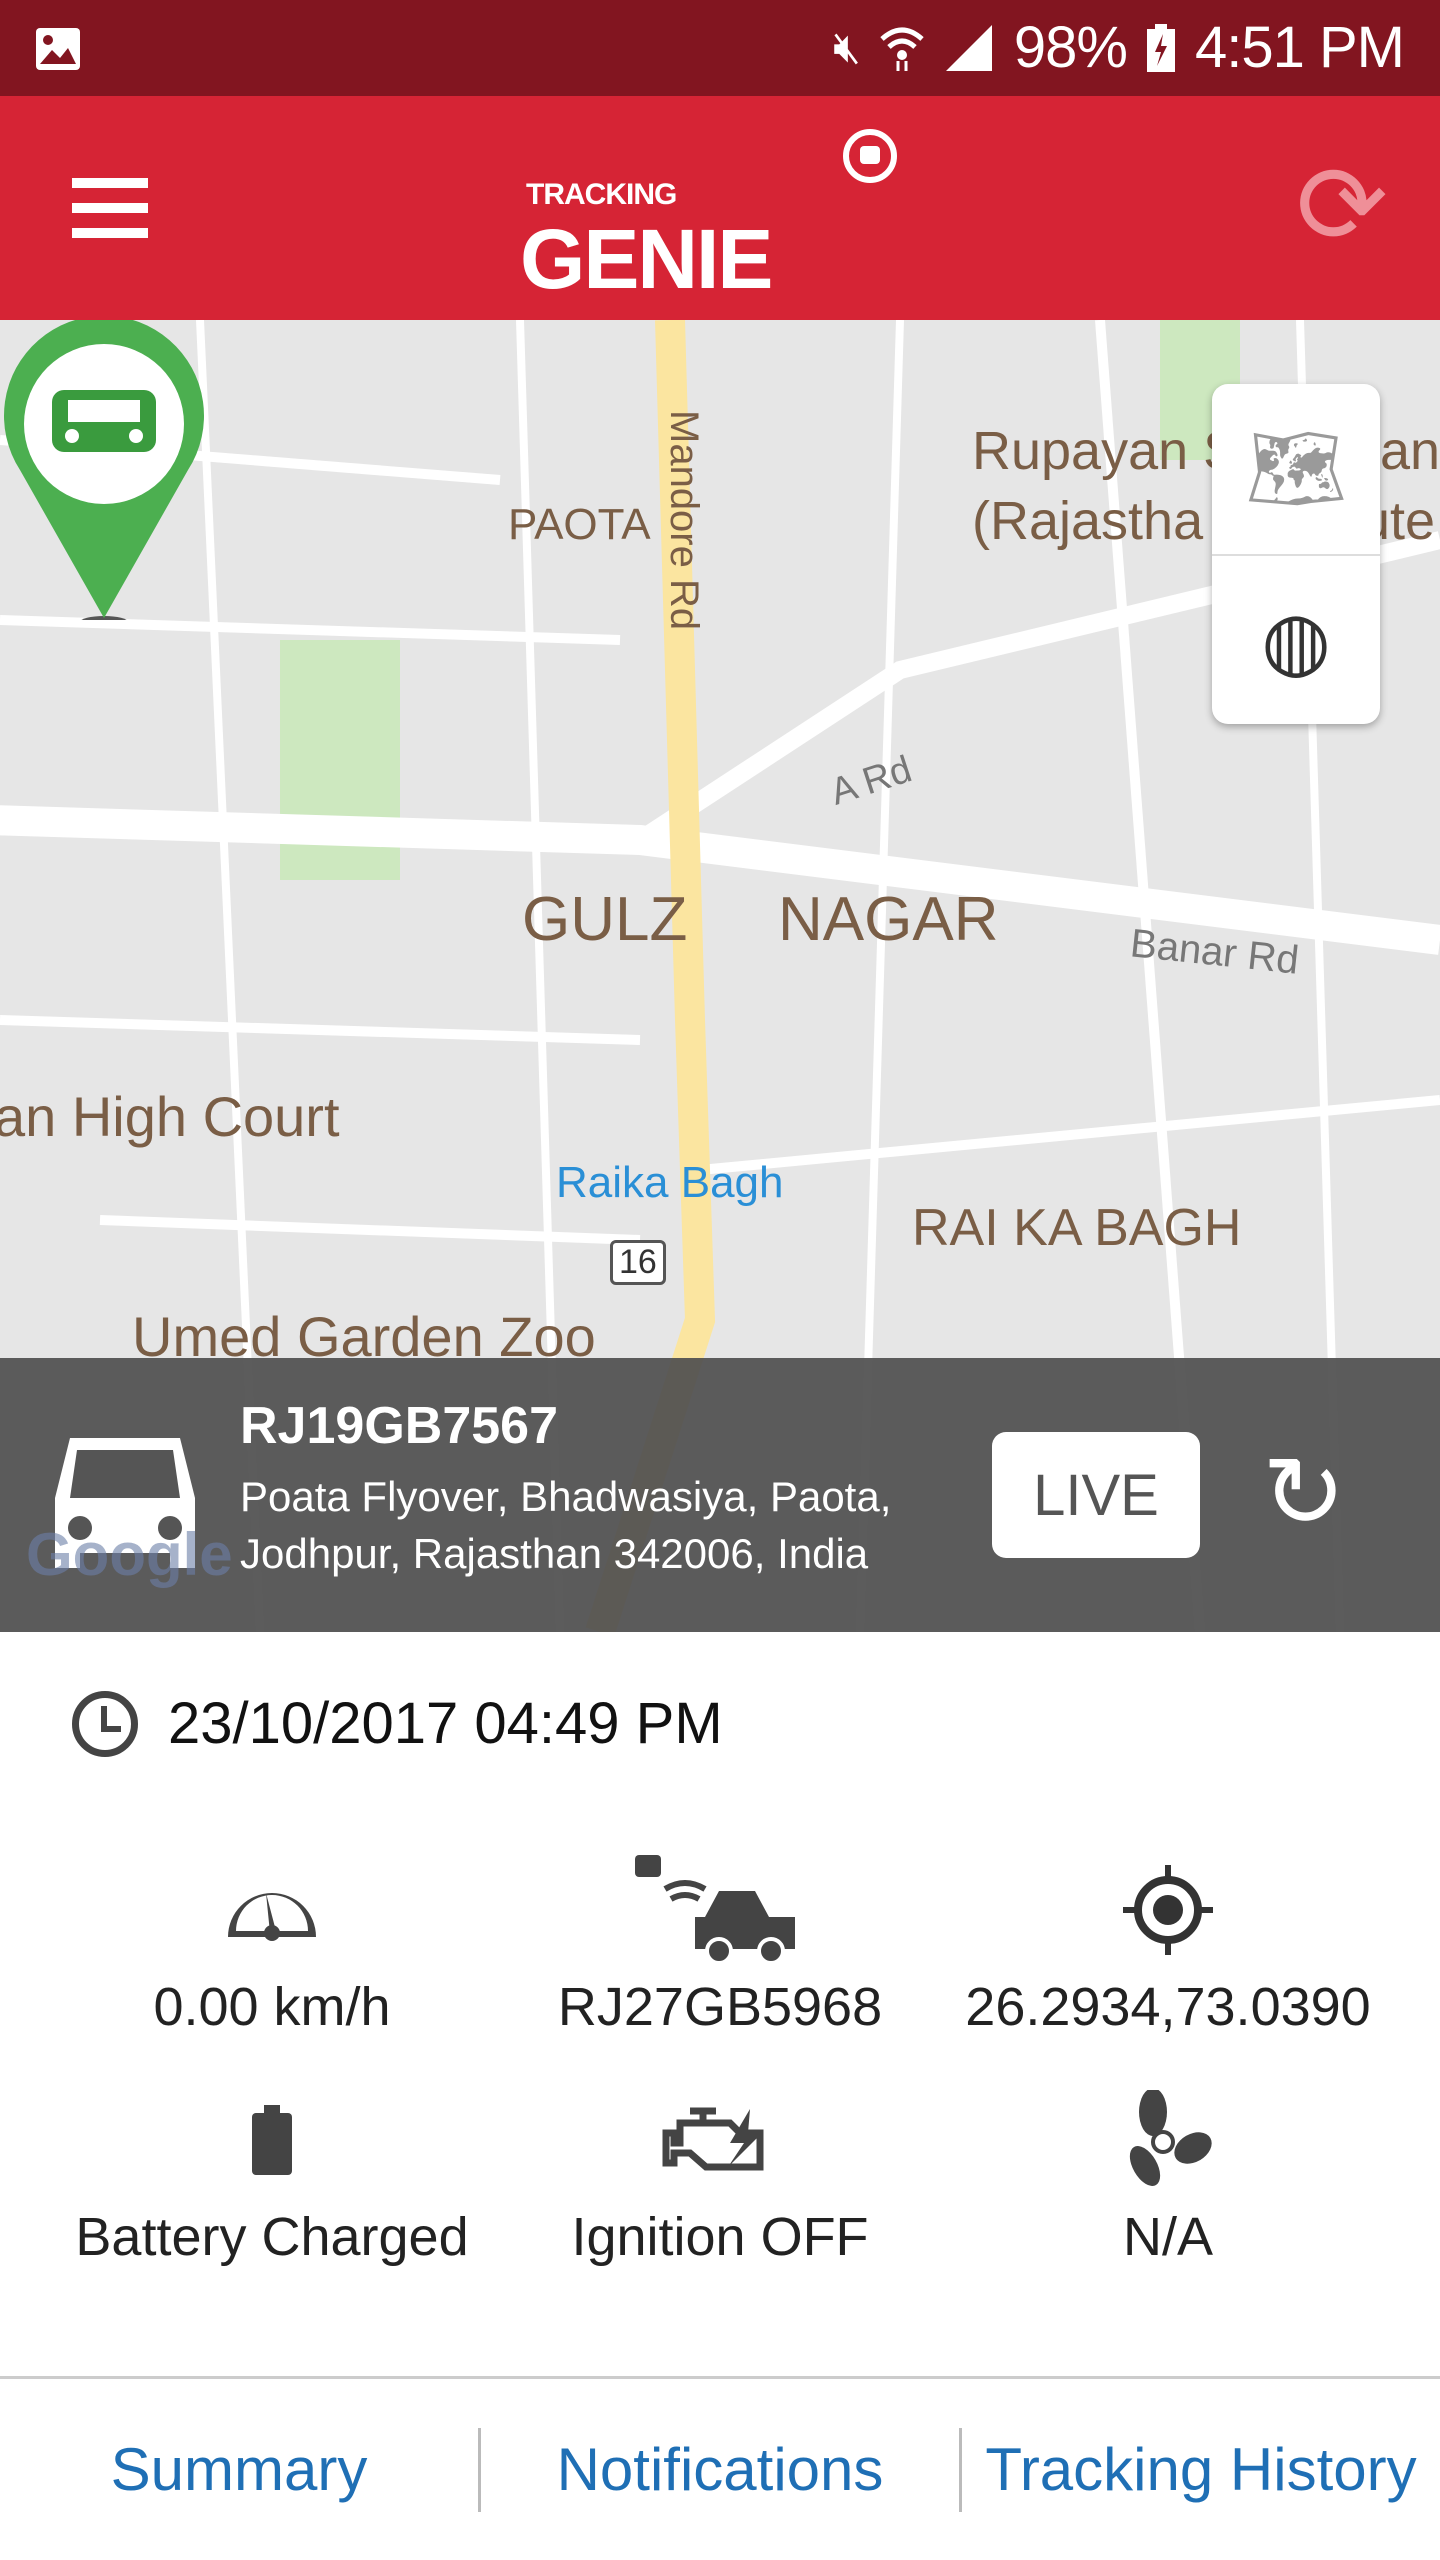  I want to click on signal-icon, so click(968, 47).